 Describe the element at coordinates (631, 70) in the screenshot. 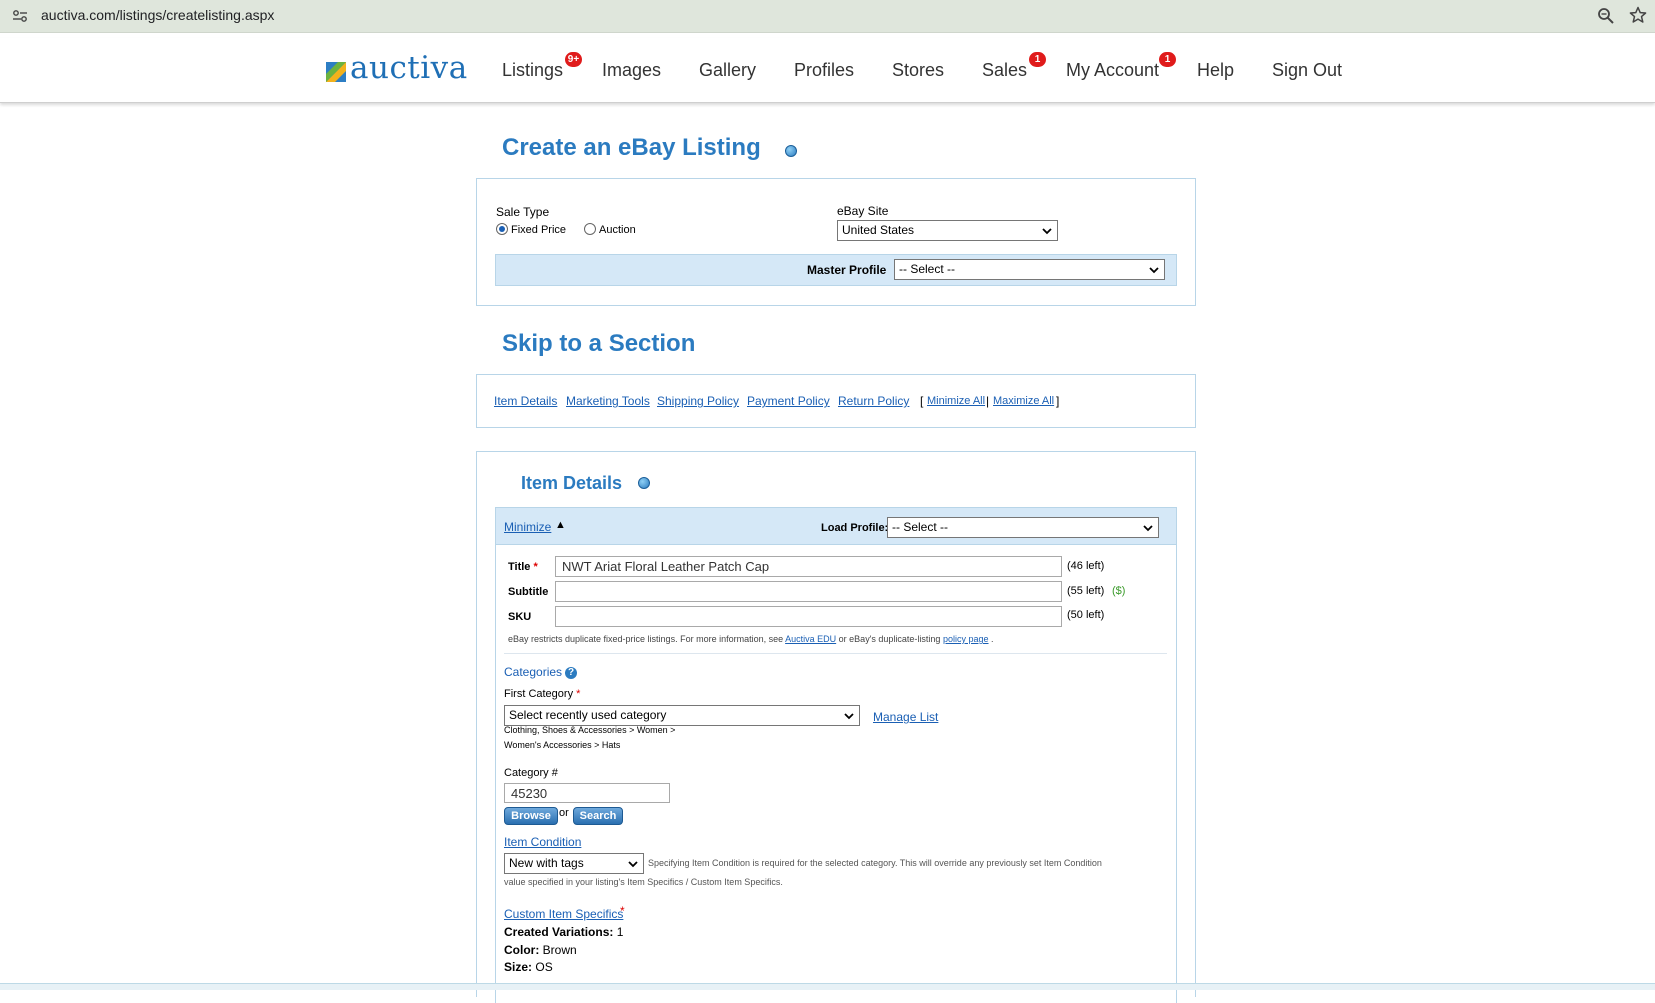

I see `nav-images: Images` at that location.